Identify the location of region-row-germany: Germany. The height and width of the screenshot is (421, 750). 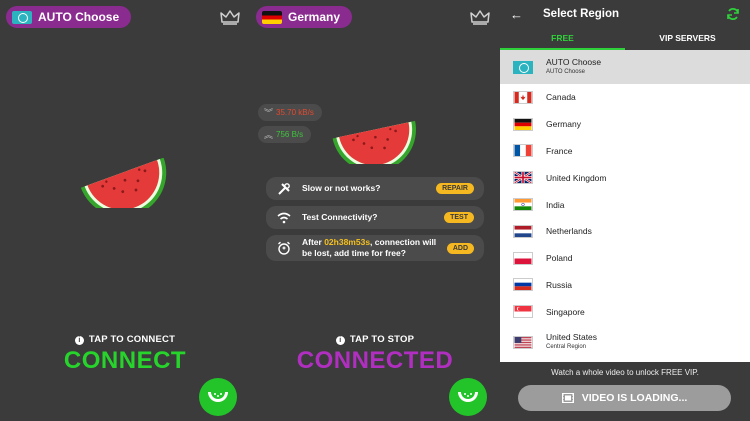
(625, 124).